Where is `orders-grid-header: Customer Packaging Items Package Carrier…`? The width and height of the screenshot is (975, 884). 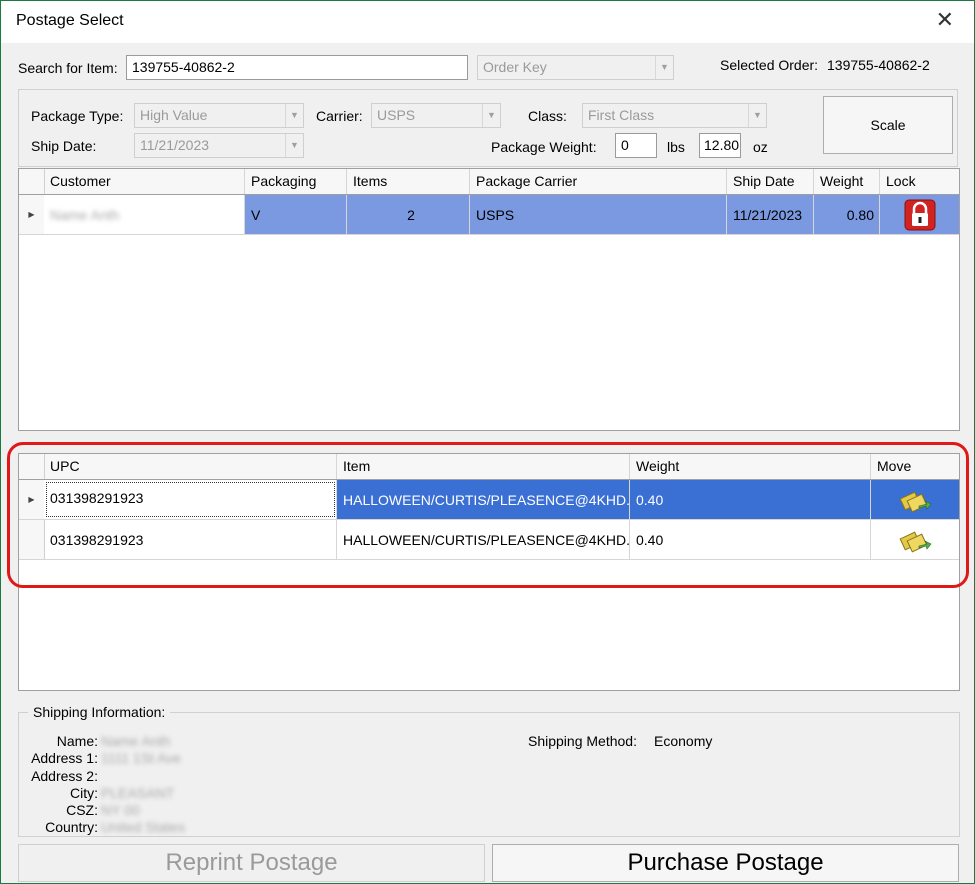
orders-grid-header: Customer Packaging Items Package Carrier… is located at coordinates (489, 182).